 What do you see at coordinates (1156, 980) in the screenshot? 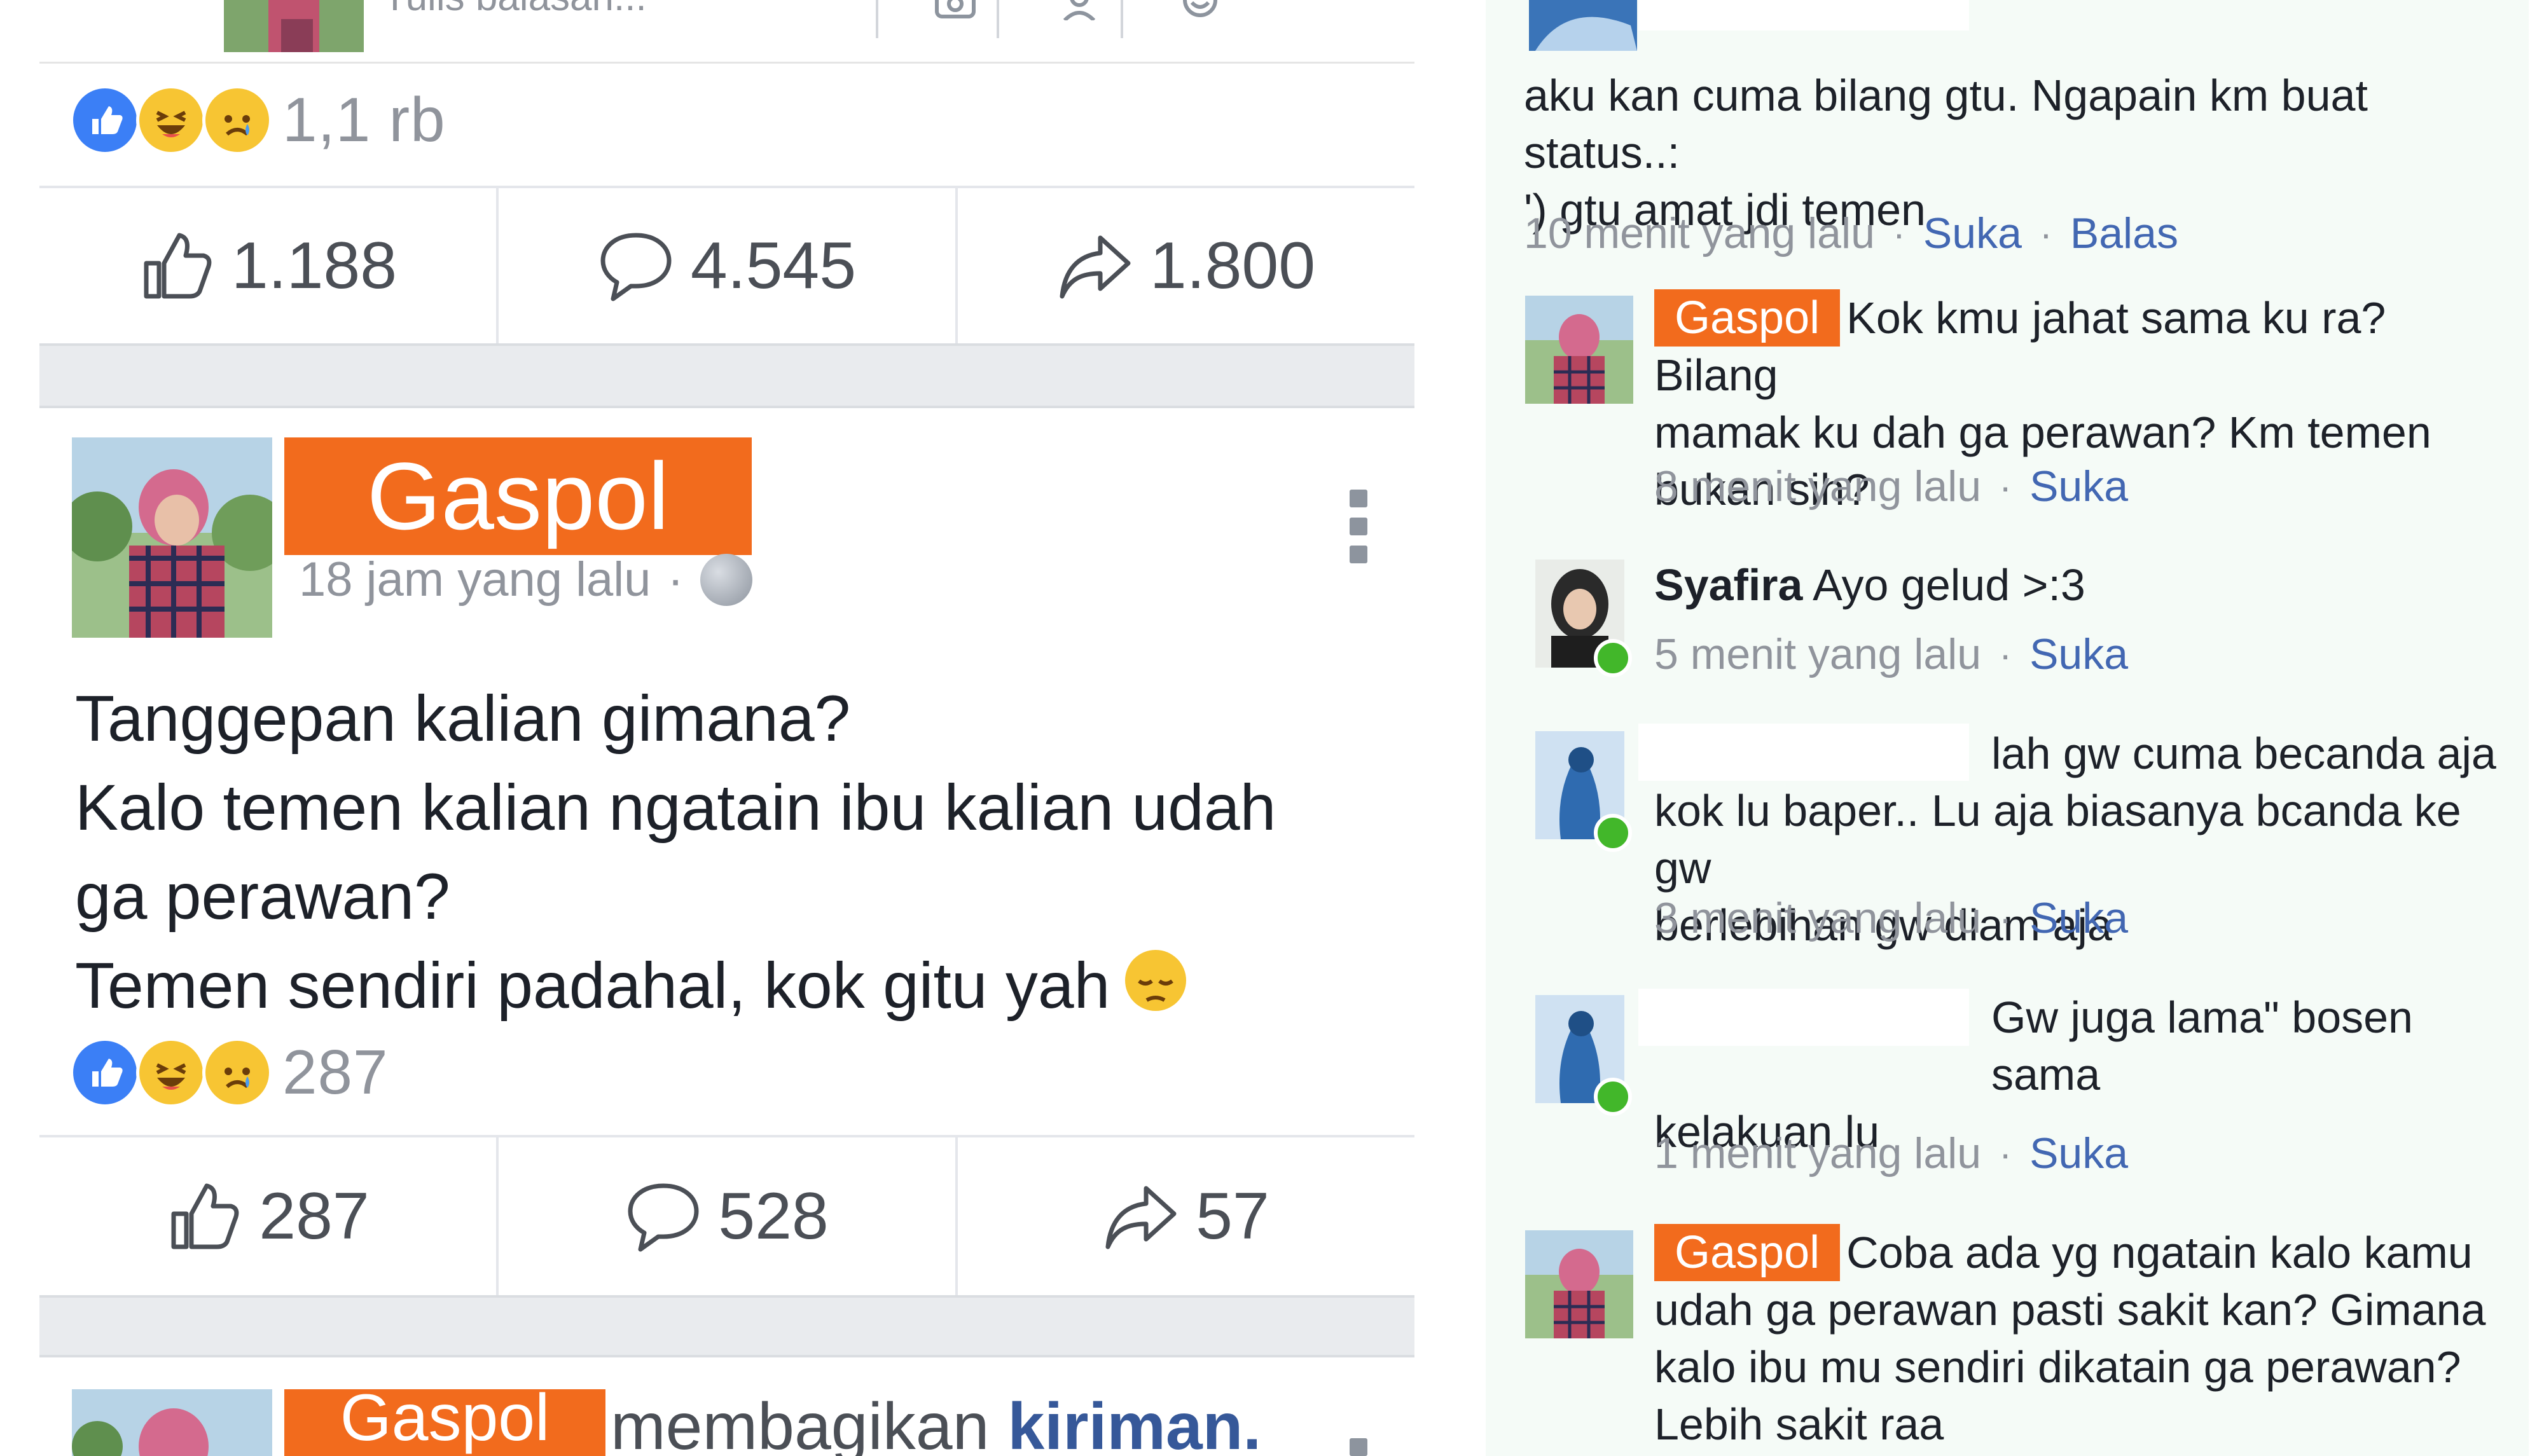
I see `pensive-emoji-icon` at bounding box center [1156, 980].